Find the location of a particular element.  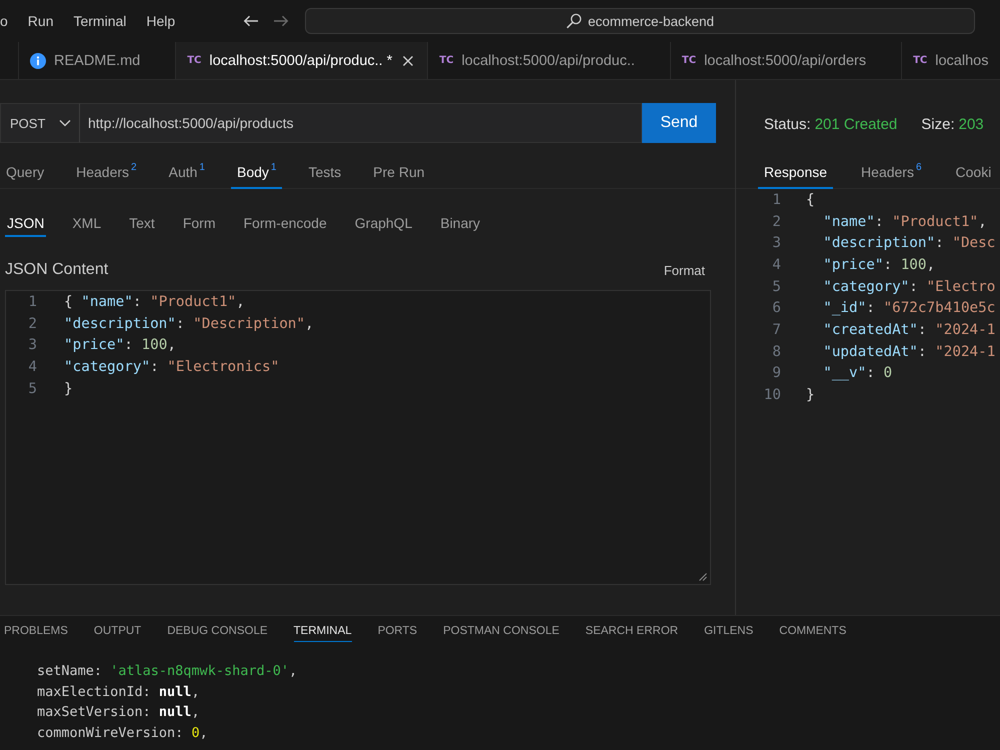

menu-item: o is located at coordinates (4, 21).